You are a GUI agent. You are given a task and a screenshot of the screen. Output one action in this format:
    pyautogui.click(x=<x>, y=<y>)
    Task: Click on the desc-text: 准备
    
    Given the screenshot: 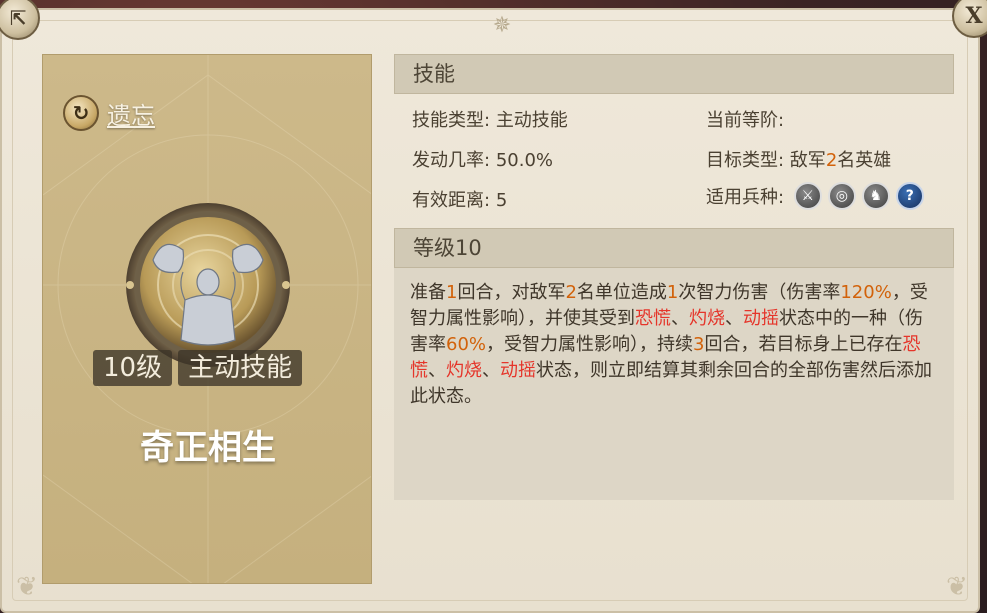 What is the action you would take?
    pyautogui.click(x=428, y=292)
    